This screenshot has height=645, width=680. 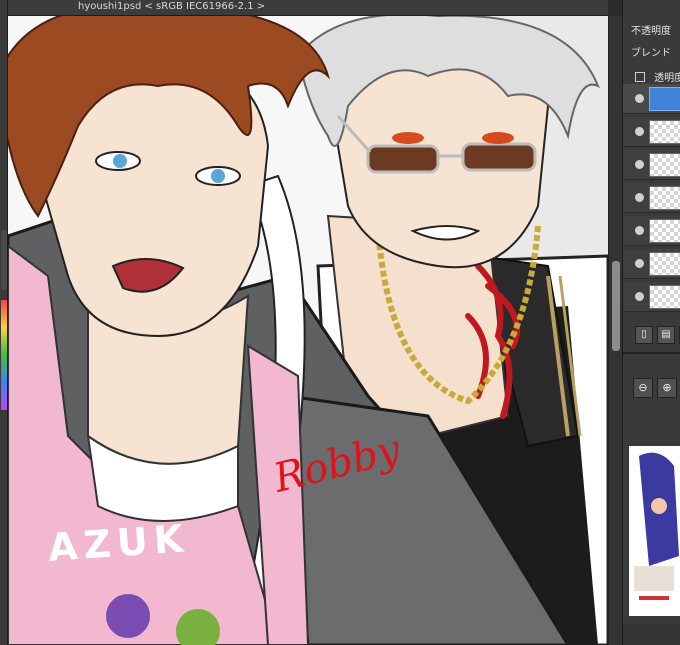 What do you see at coordinates (640, 76) in the screenshot?
I see `lock-transparency-checkbox` at bounding box center [640, 76].